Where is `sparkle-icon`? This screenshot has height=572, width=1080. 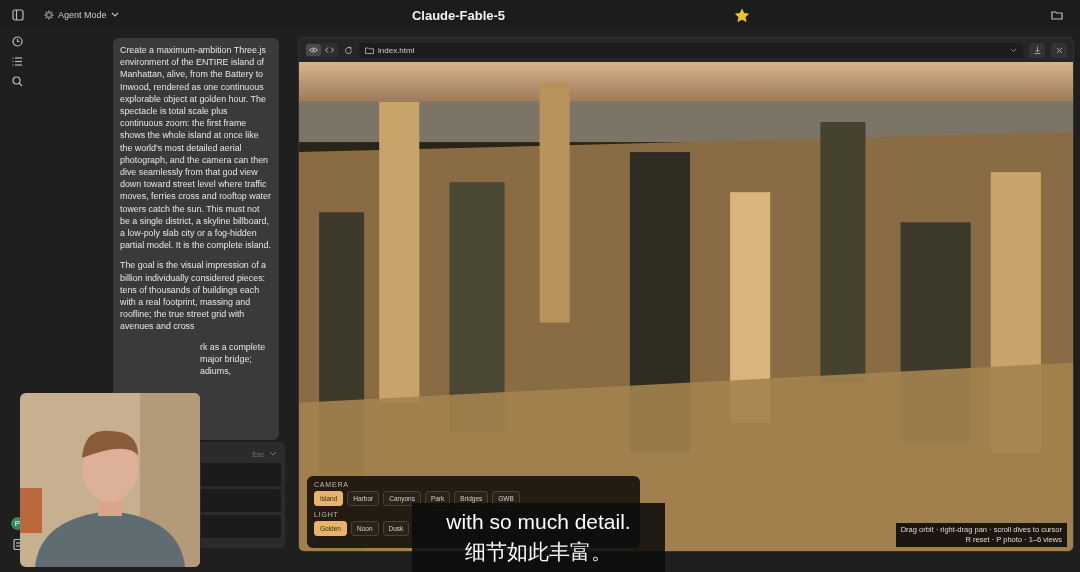 sparkle-icon is located at coordinates (49, 15).